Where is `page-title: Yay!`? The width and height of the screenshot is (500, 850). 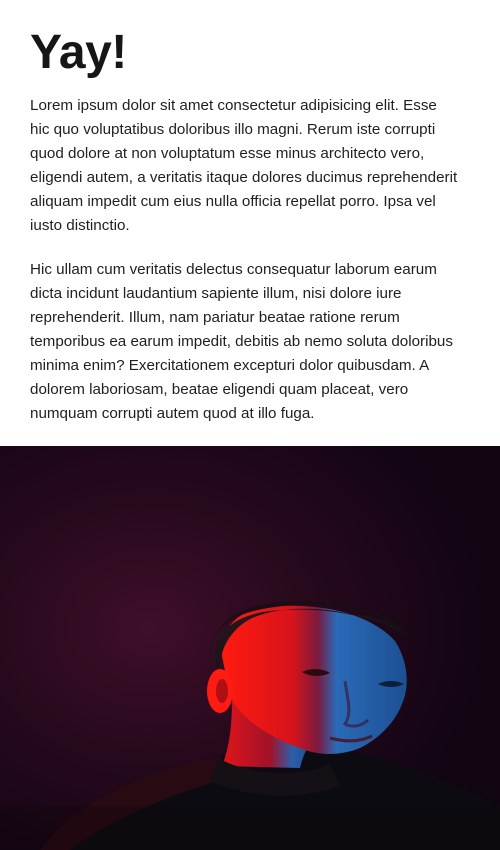
page-title: Yay! is located at coordinates (78, 52).